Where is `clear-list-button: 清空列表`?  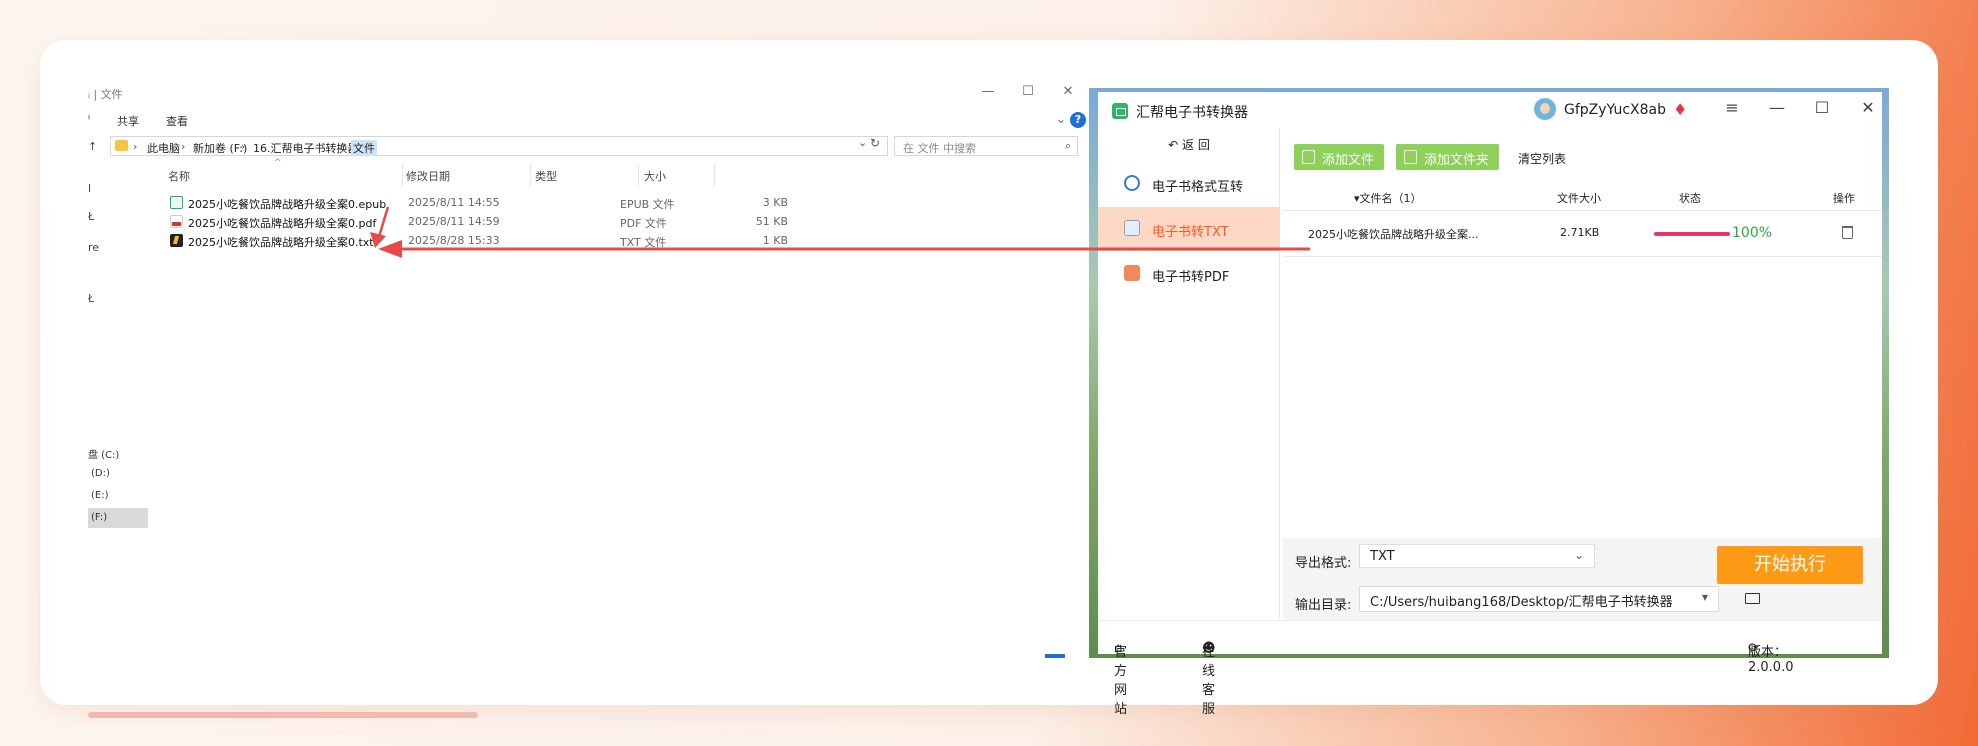
clear-list-button: 清空列表 is located at coordinates (1542, 158).